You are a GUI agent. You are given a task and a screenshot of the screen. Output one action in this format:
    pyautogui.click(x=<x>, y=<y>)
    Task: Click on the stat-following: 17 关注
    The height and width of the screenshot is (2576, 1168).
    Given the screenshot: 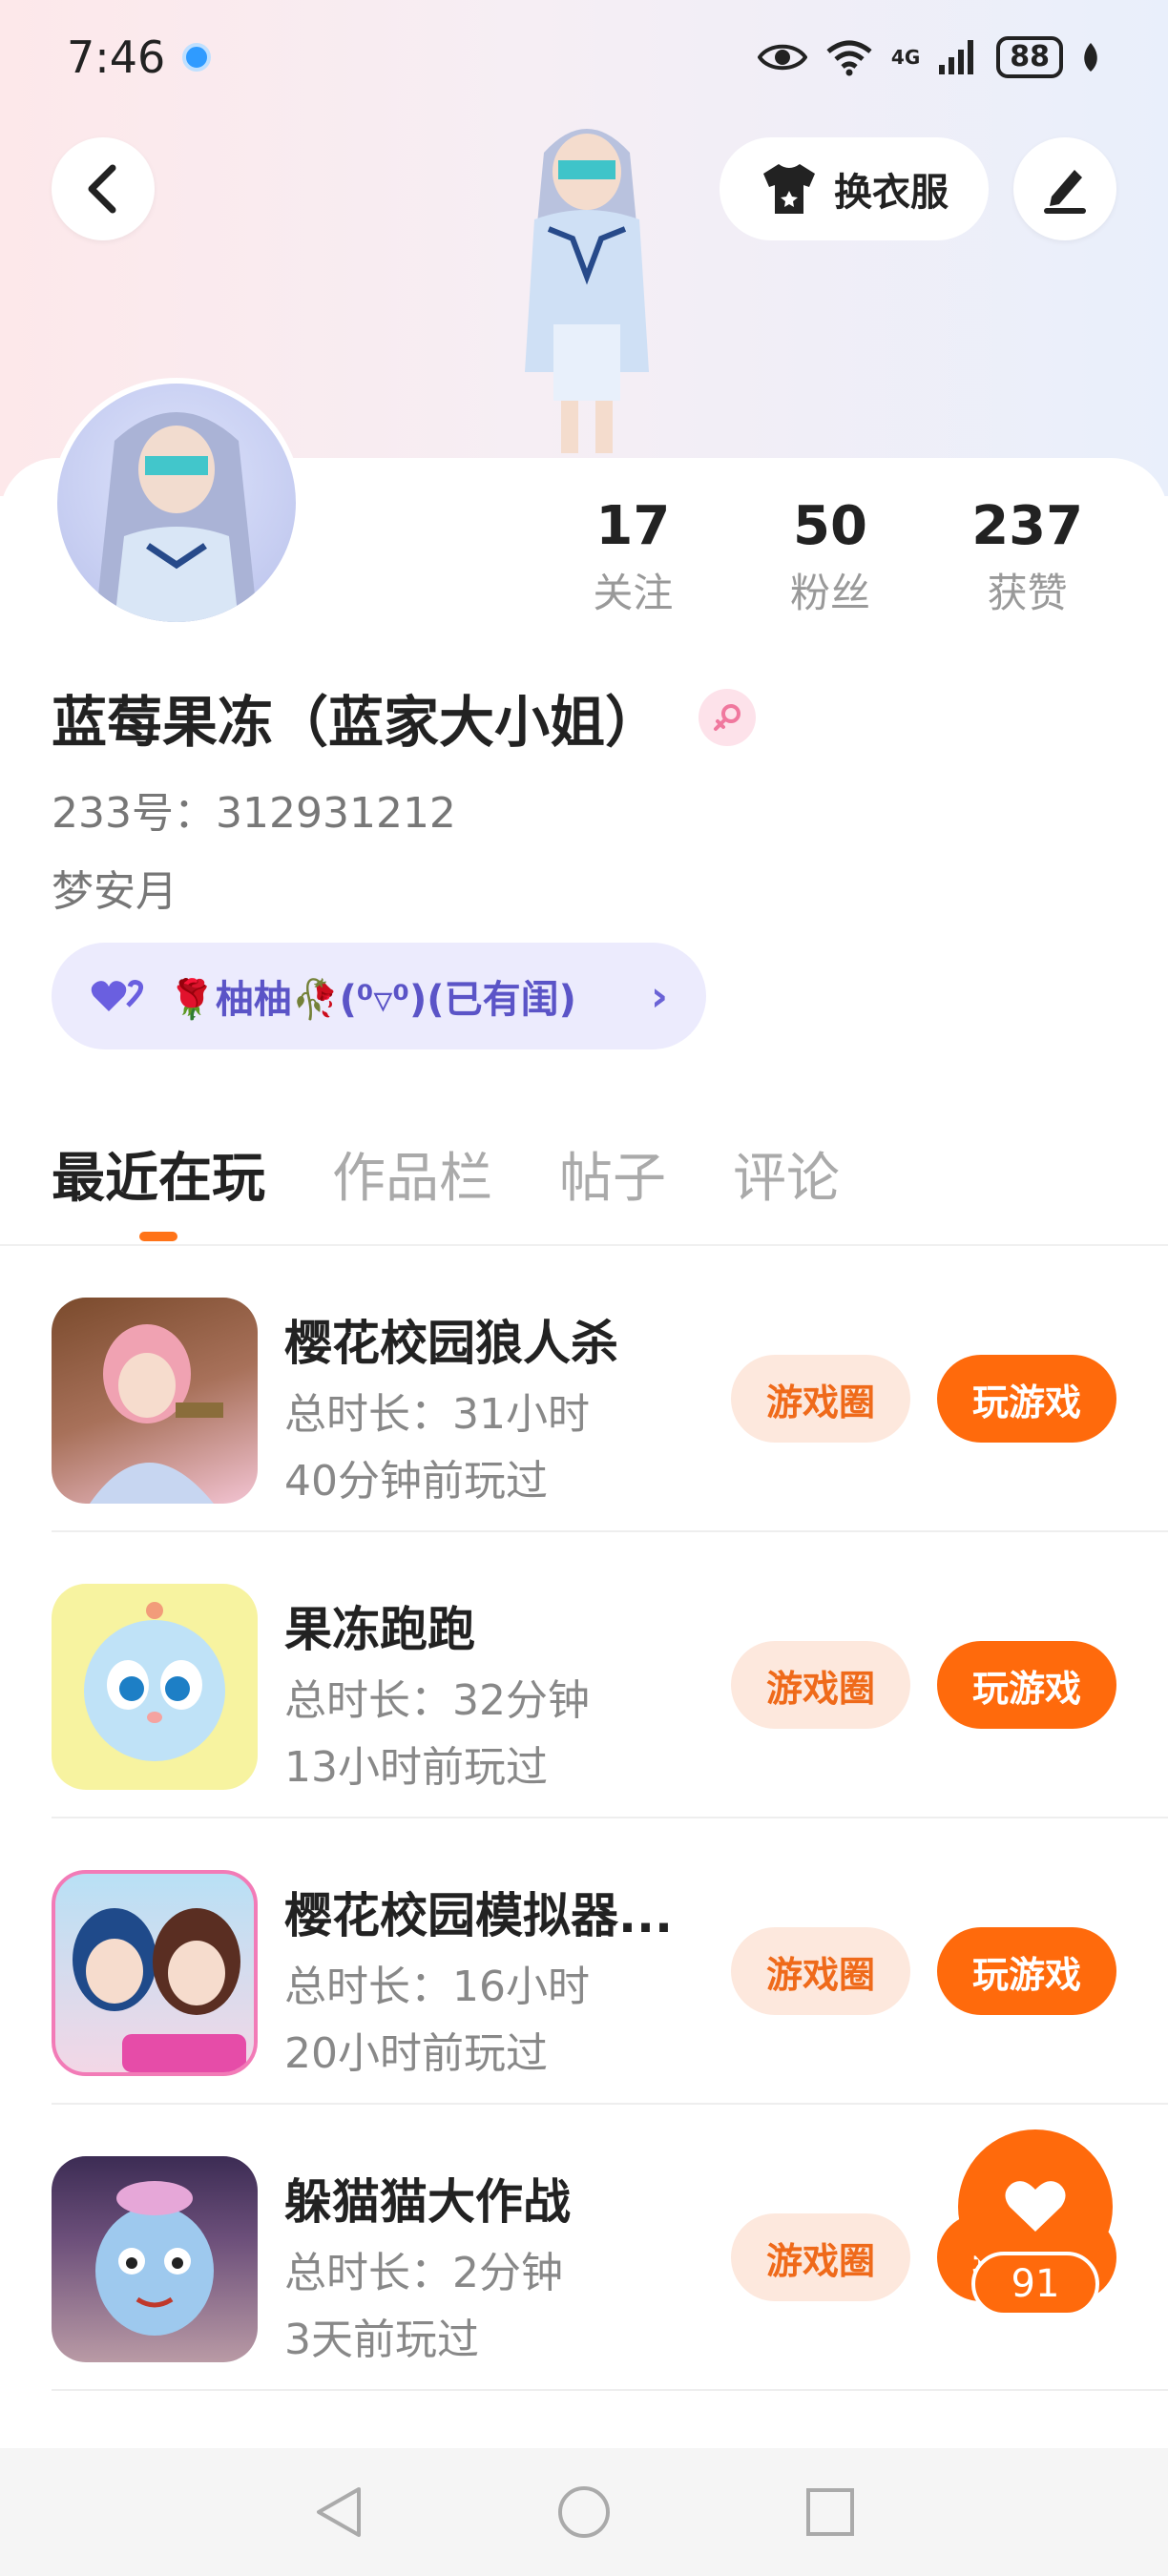 What is the action you would take?
    pyautogui.click(x=633, y=560)
    